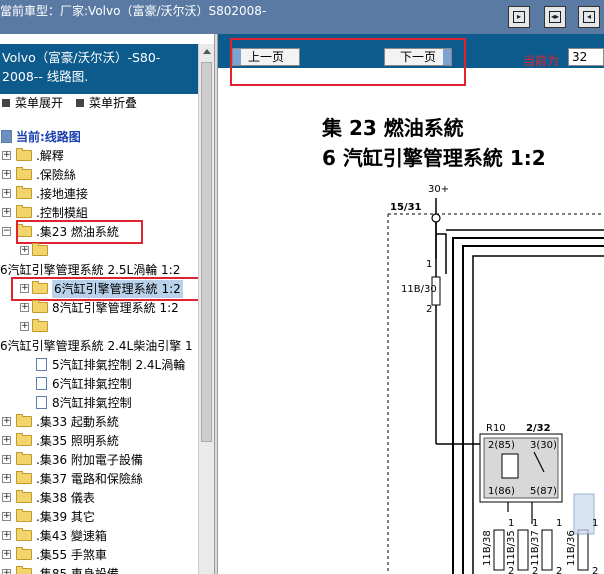 The image size is (604, 574). Describe the element at coordinates (89, 479) in the screenshot. I see `tree-item-label: .集37 電路和保險絲` at that location.